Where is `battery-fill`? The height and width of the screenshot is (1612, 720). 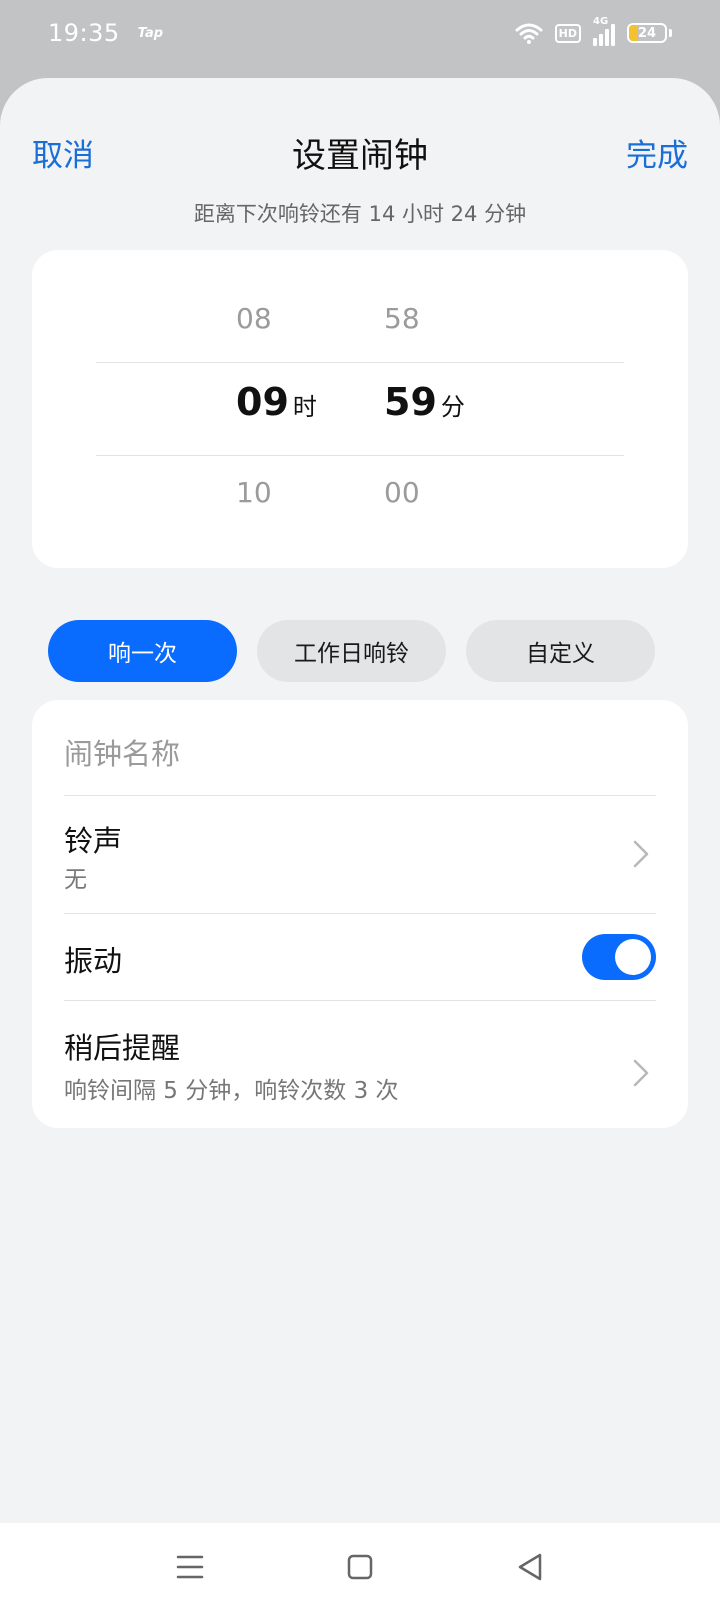 battery-fill is located at coordinates (633, 33).